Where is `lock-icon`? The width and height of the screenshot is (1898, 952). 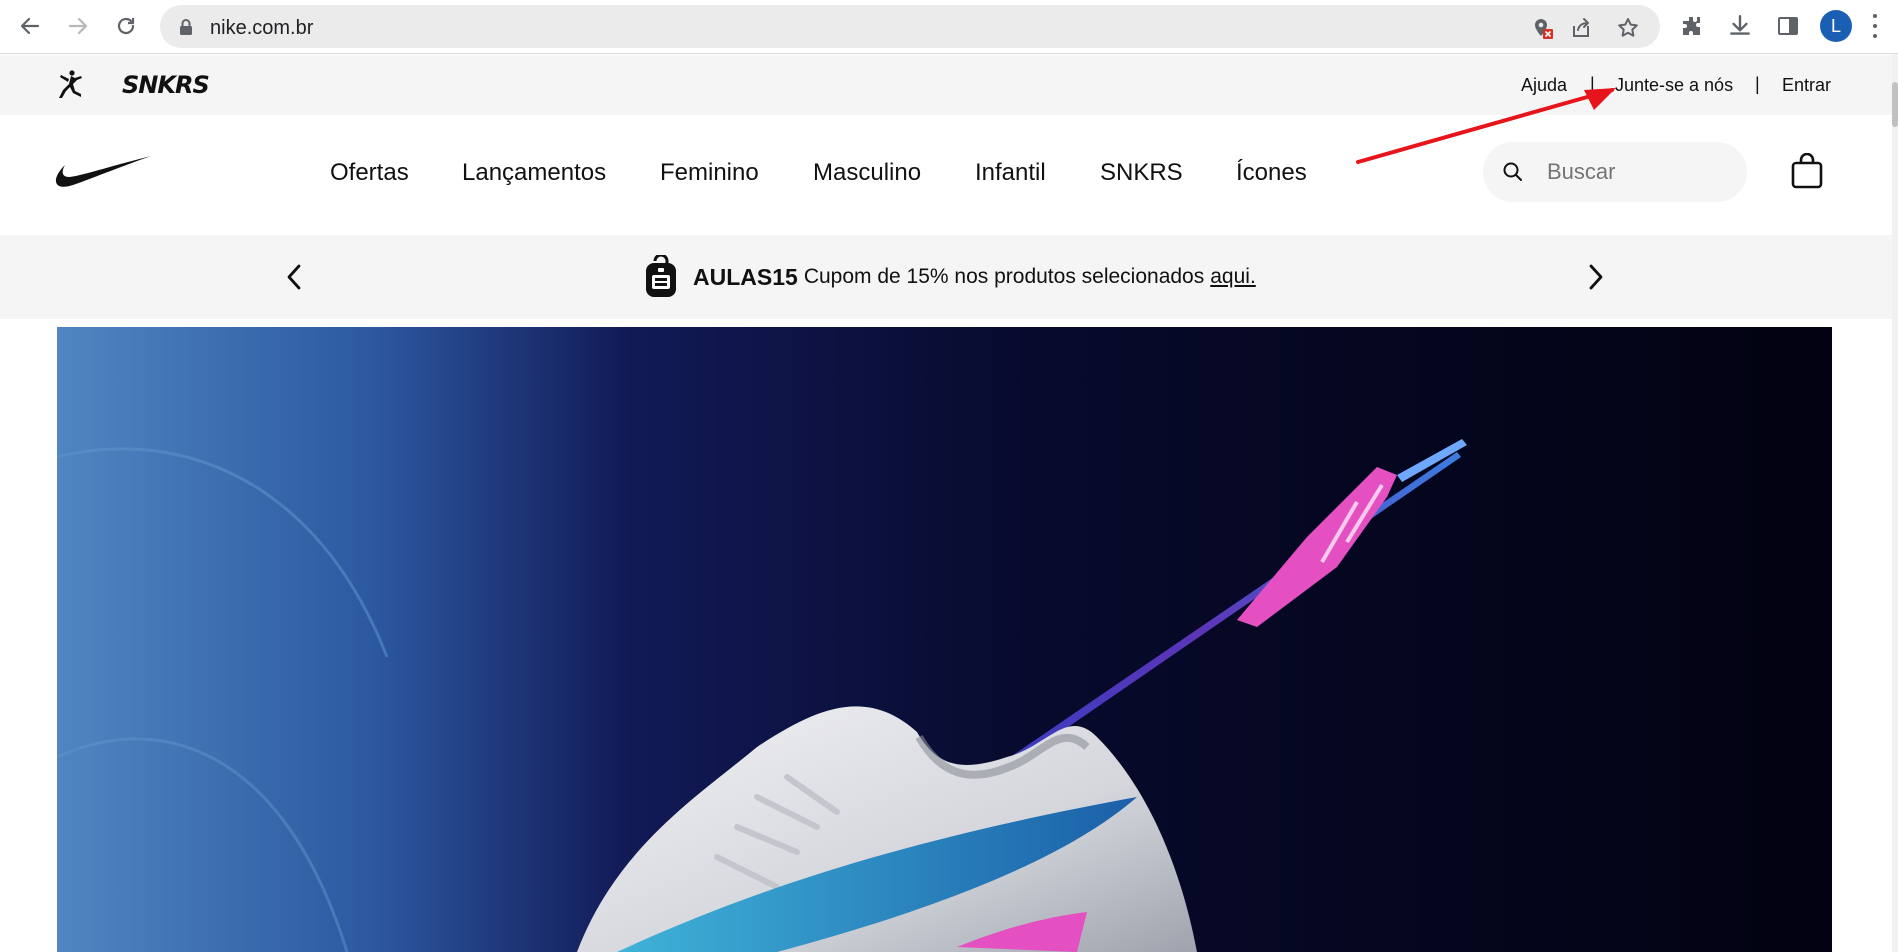
lock-icon is located at coordinates (186, 29).